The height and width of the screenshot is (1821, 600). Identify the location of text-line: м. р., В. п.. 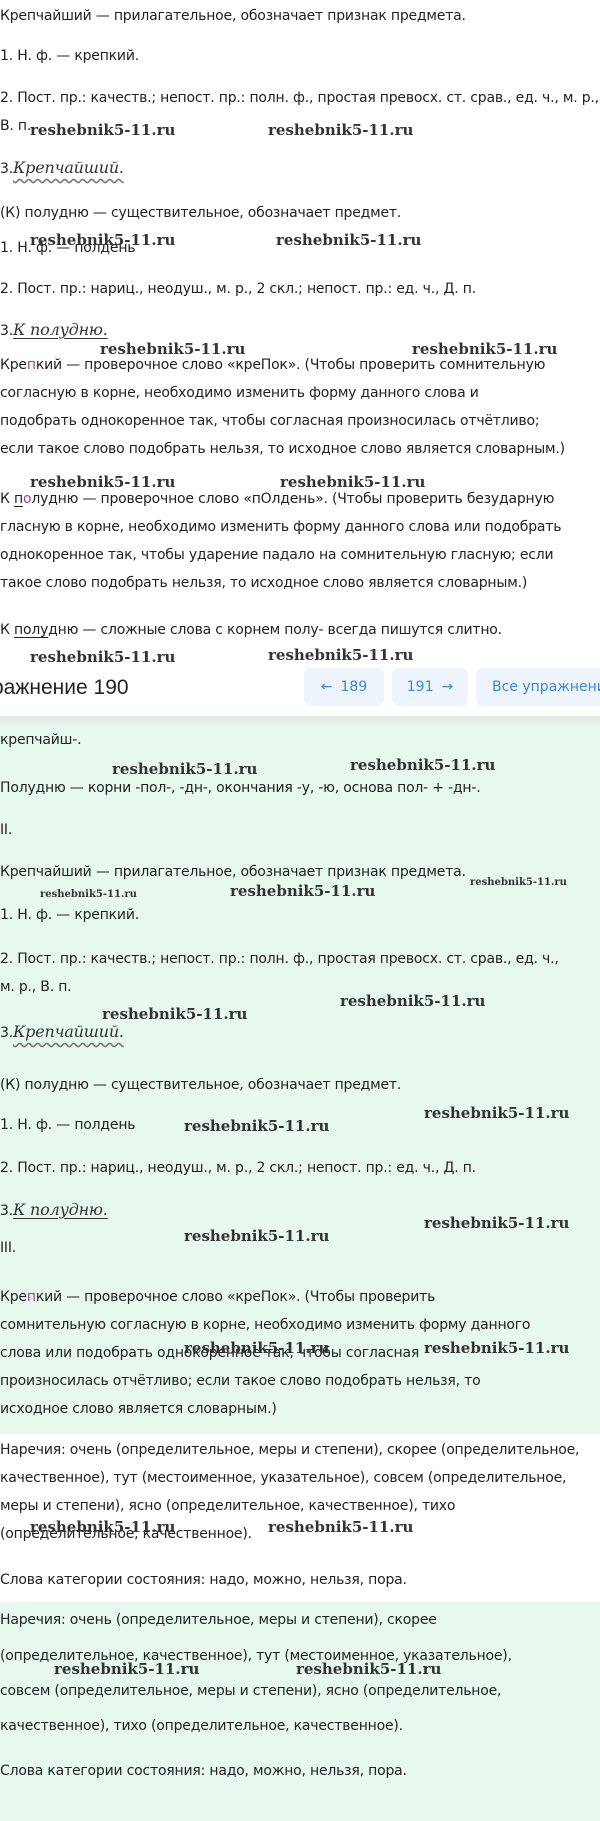
(36, 987).